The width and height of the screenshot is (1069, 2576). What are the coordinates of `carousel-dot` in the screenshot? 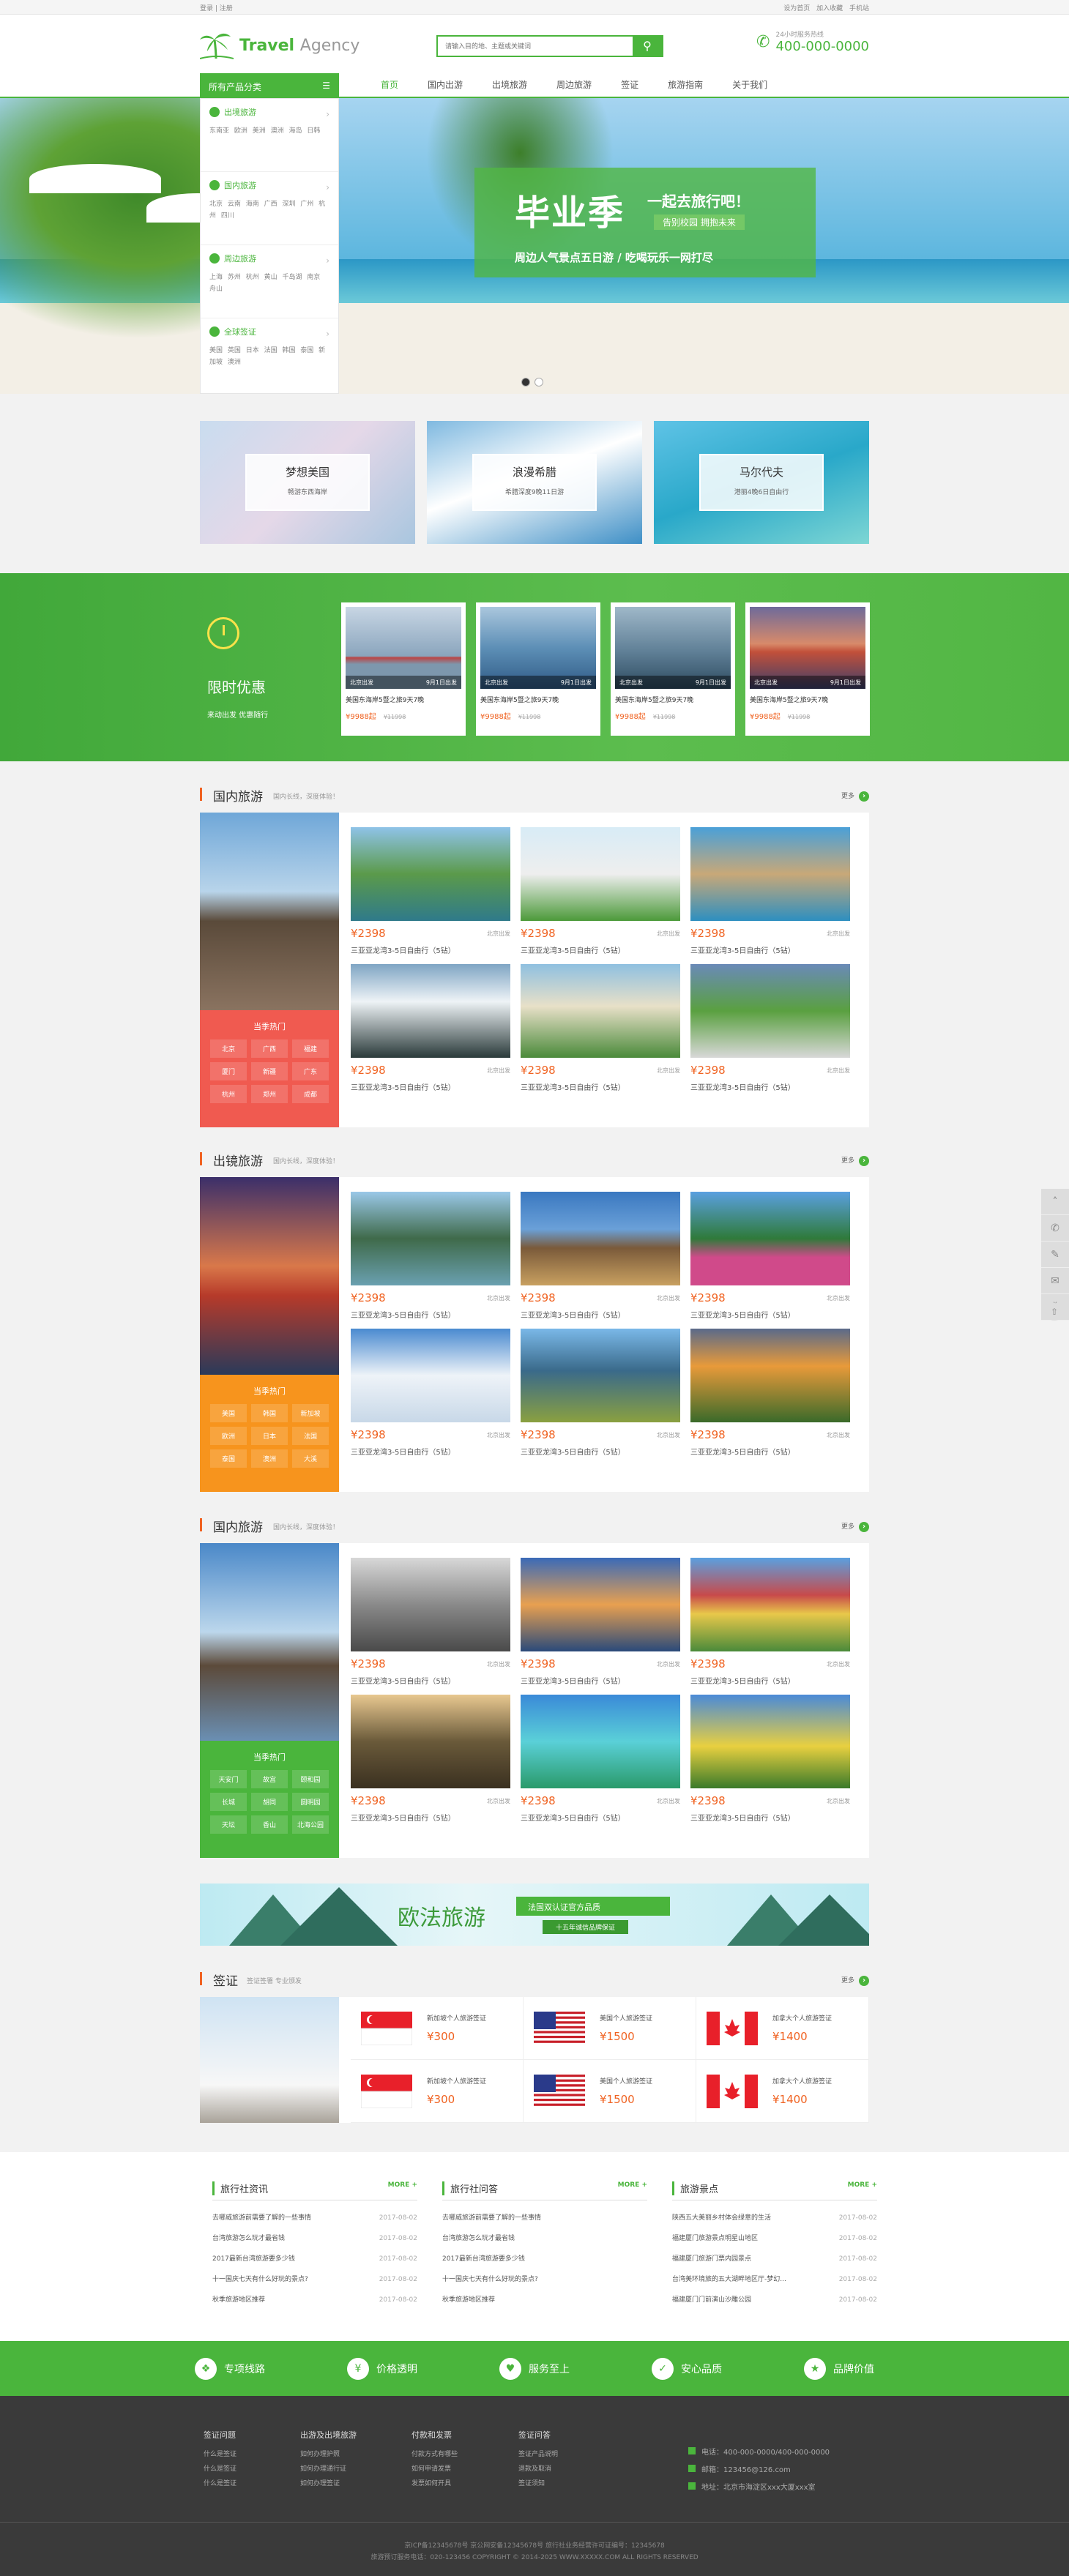 It's located at (525, 382).